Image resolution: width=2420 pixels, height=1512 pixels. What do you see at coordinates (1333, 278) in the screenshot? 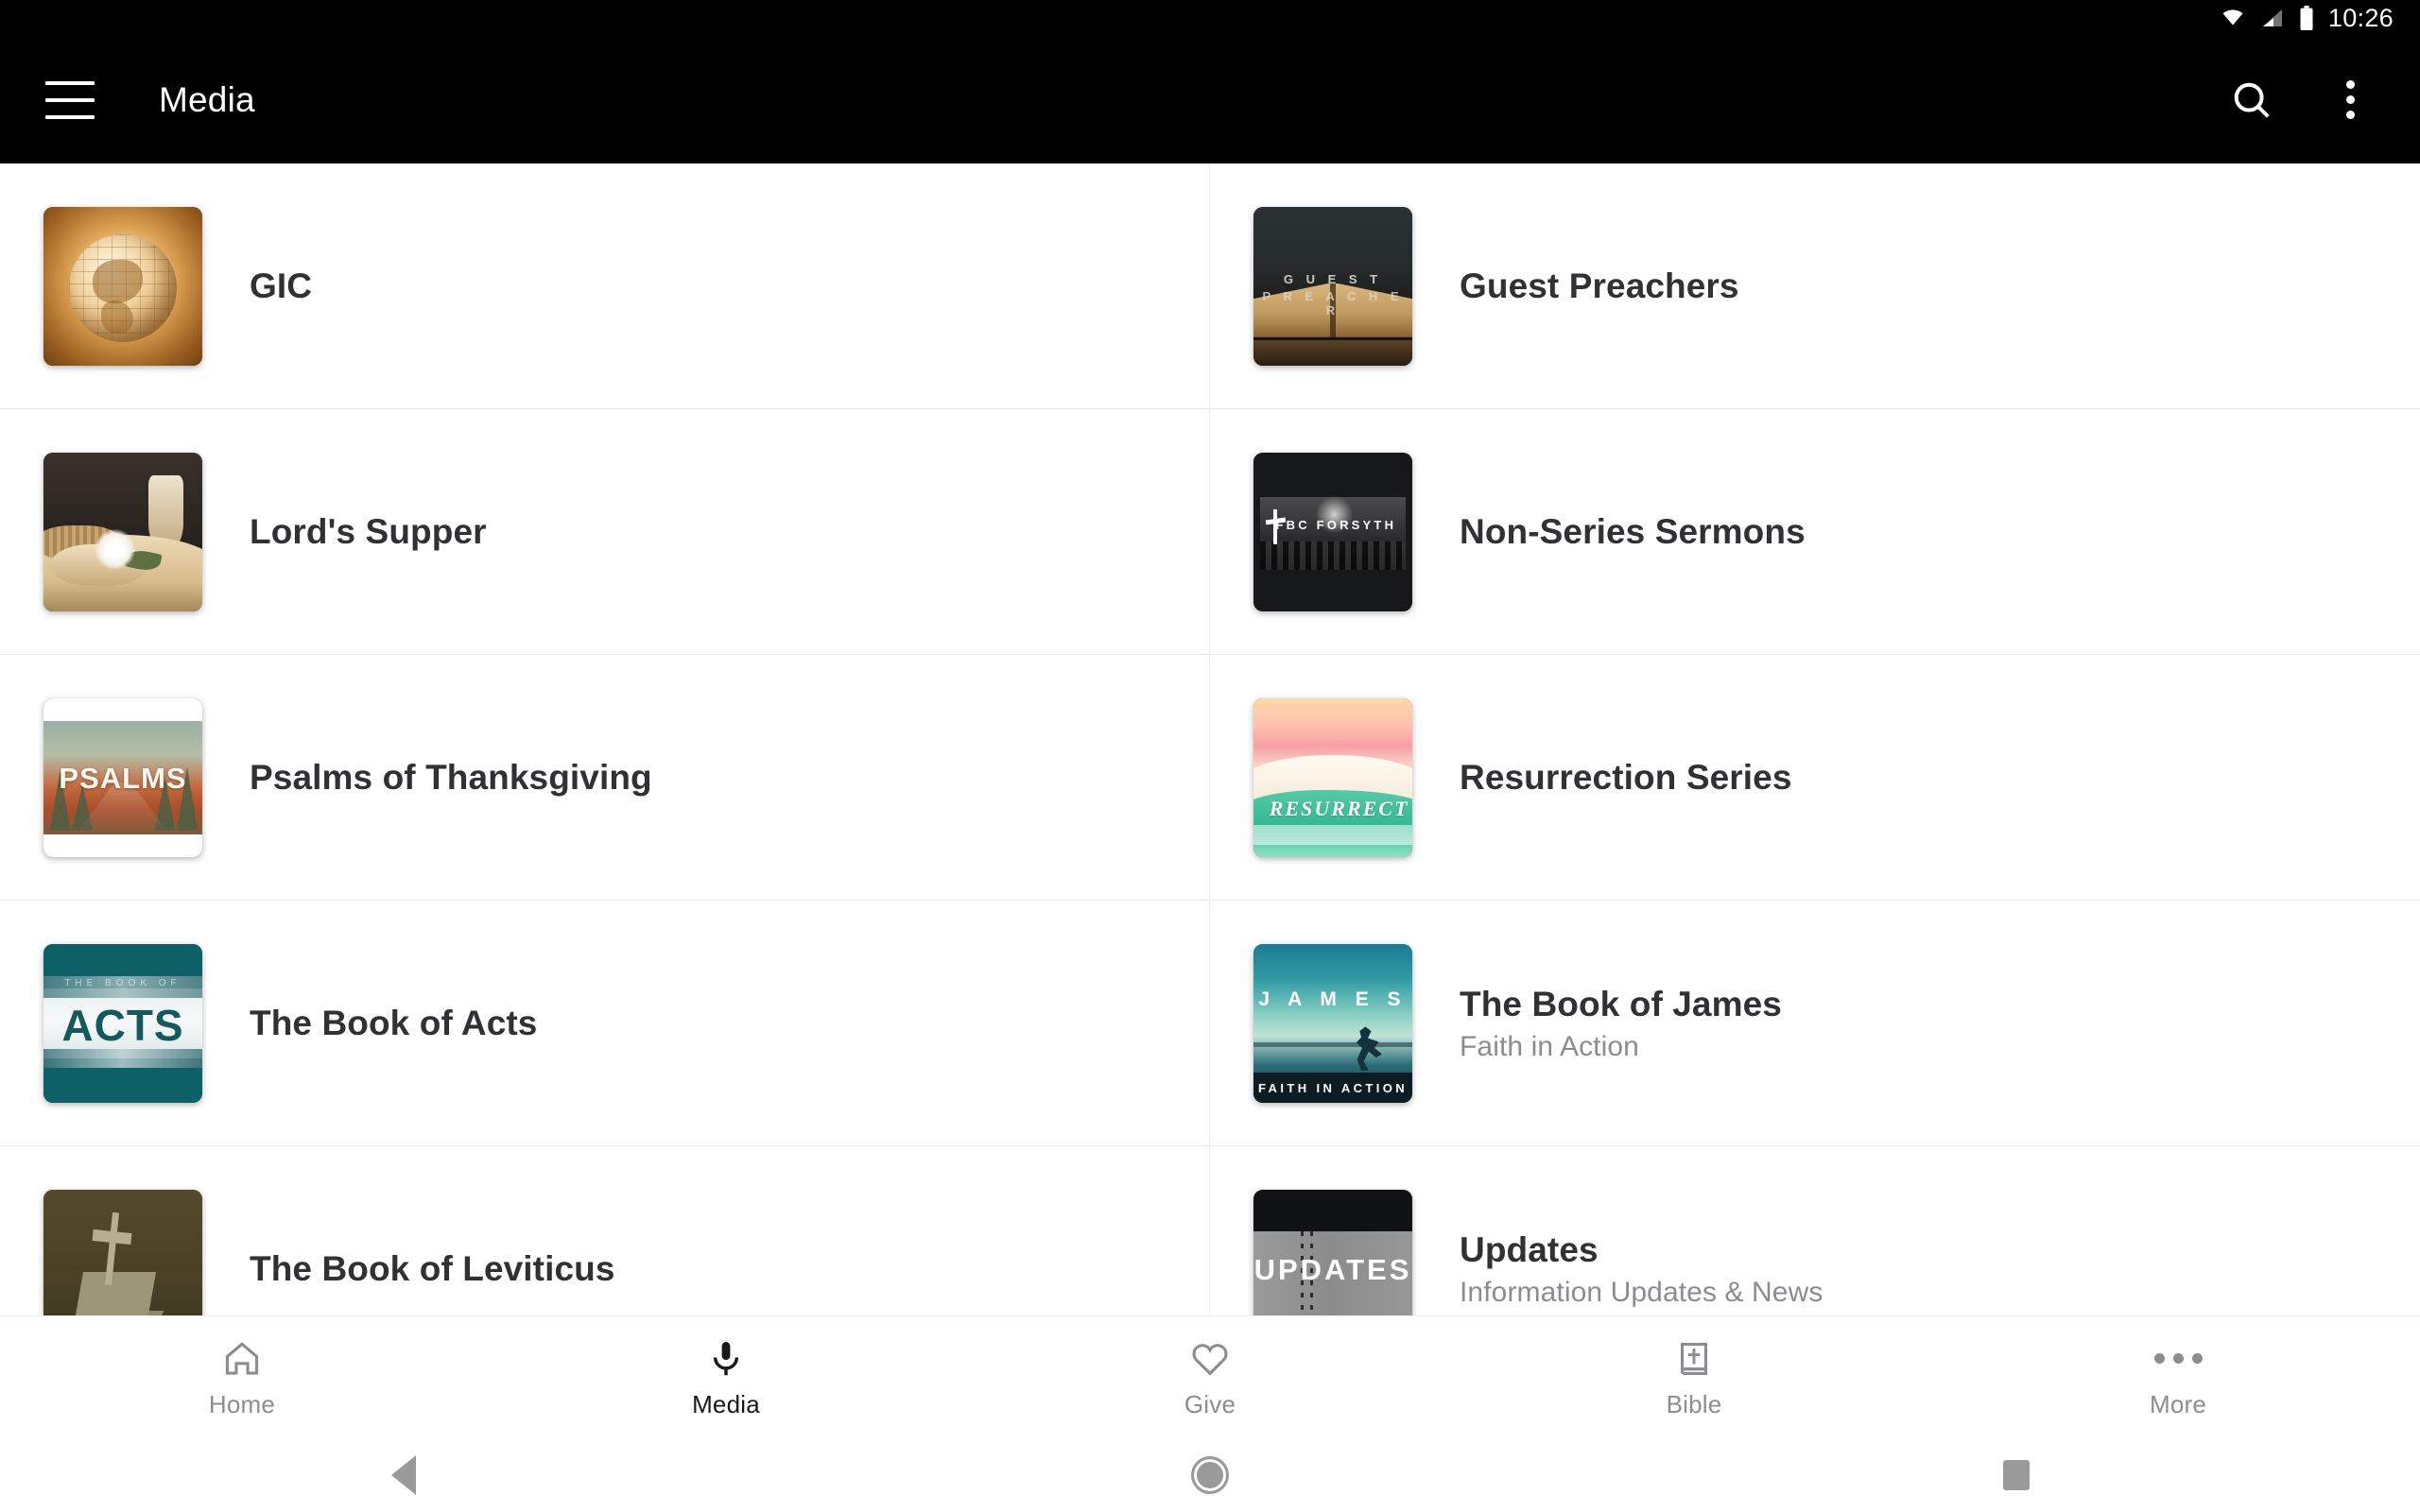
I see `thumb-text: G U E S T` at bounding box center [1333, 278].